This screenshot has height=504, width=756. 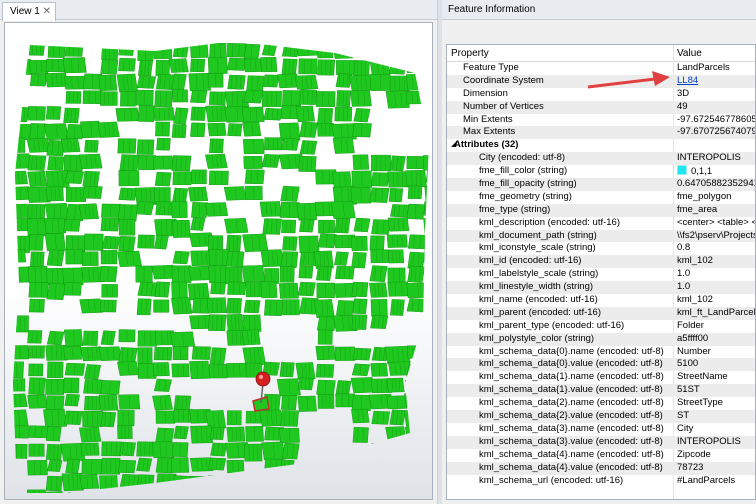 What do you see at coordinates (263, 379) in the screenshot?
I see `location-marker-icon` at bounding box center [263, 379].